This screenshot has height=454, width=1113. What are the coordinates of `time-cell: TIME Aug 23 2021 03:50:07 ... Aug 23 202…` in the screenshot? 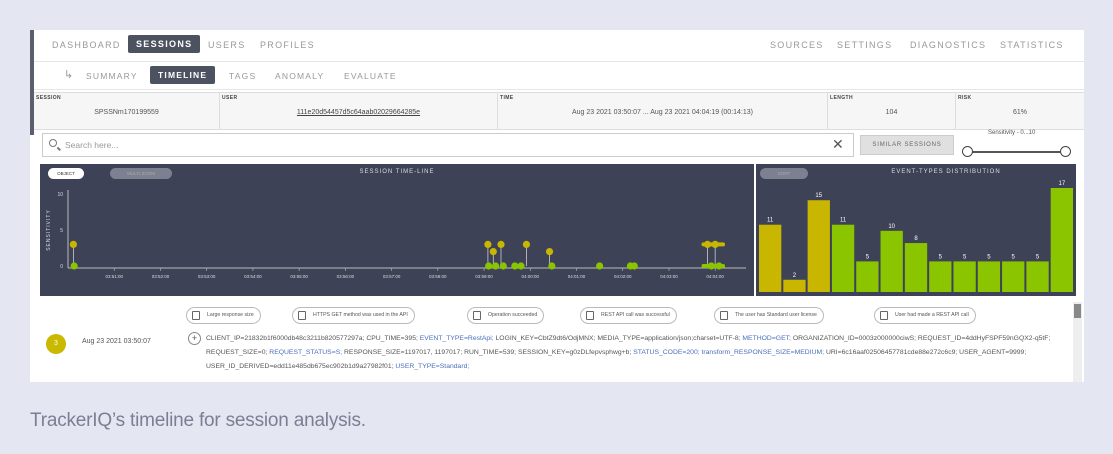 It's located at (663, 111).